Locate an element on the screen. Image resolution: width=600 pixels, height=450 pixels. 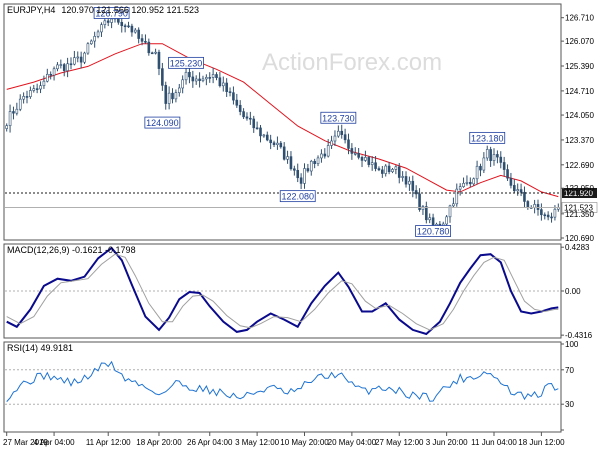
price-y-tick-label: 124.050 is located at coordinates (579, 115).